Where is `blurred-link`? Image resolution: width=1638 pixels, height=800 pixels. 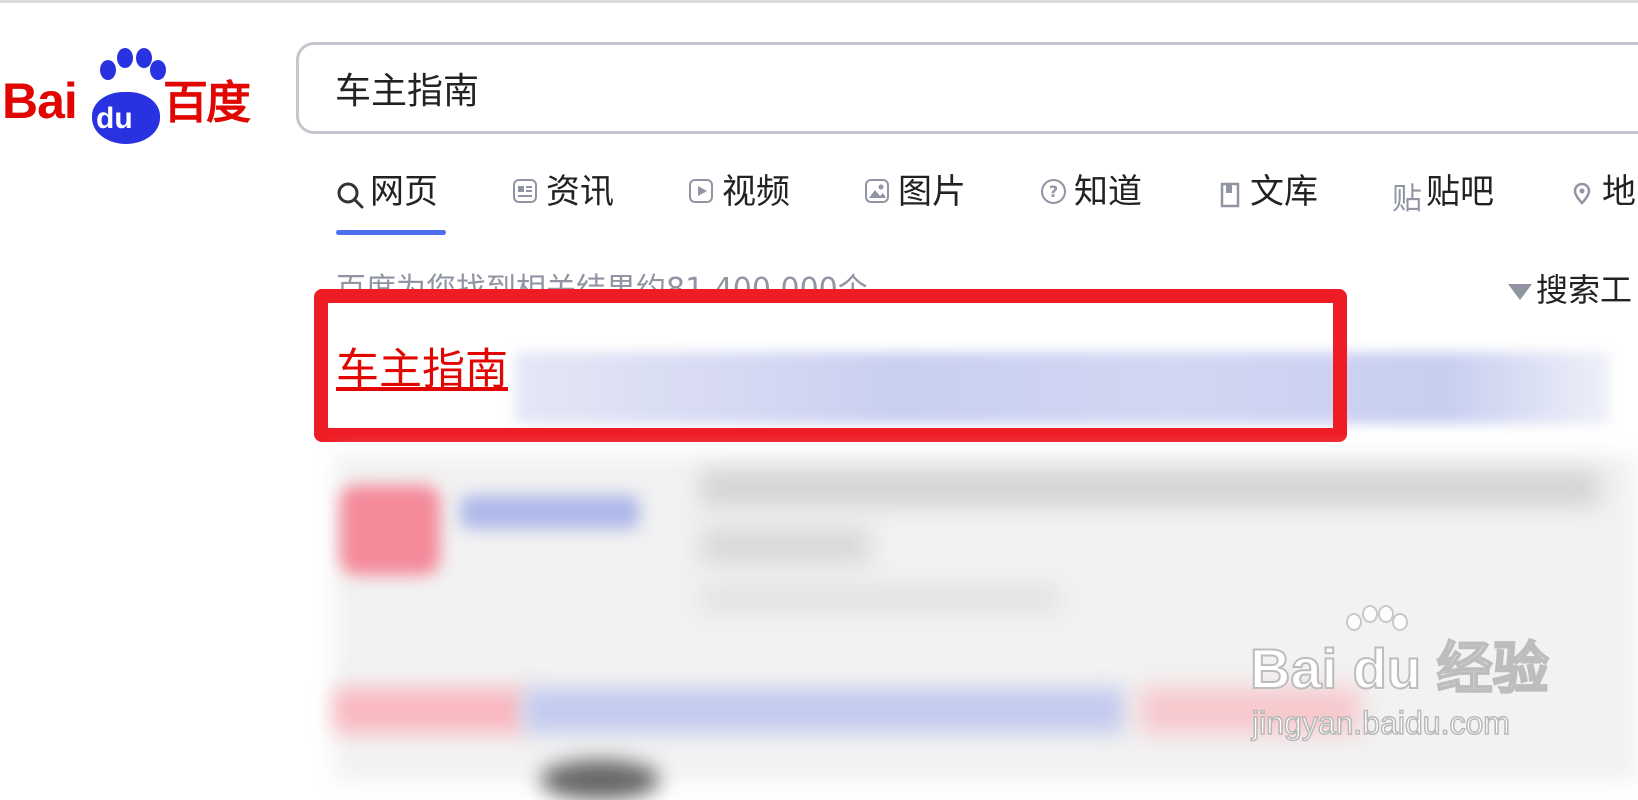
blurred-link is located at coordinates (550, 512).